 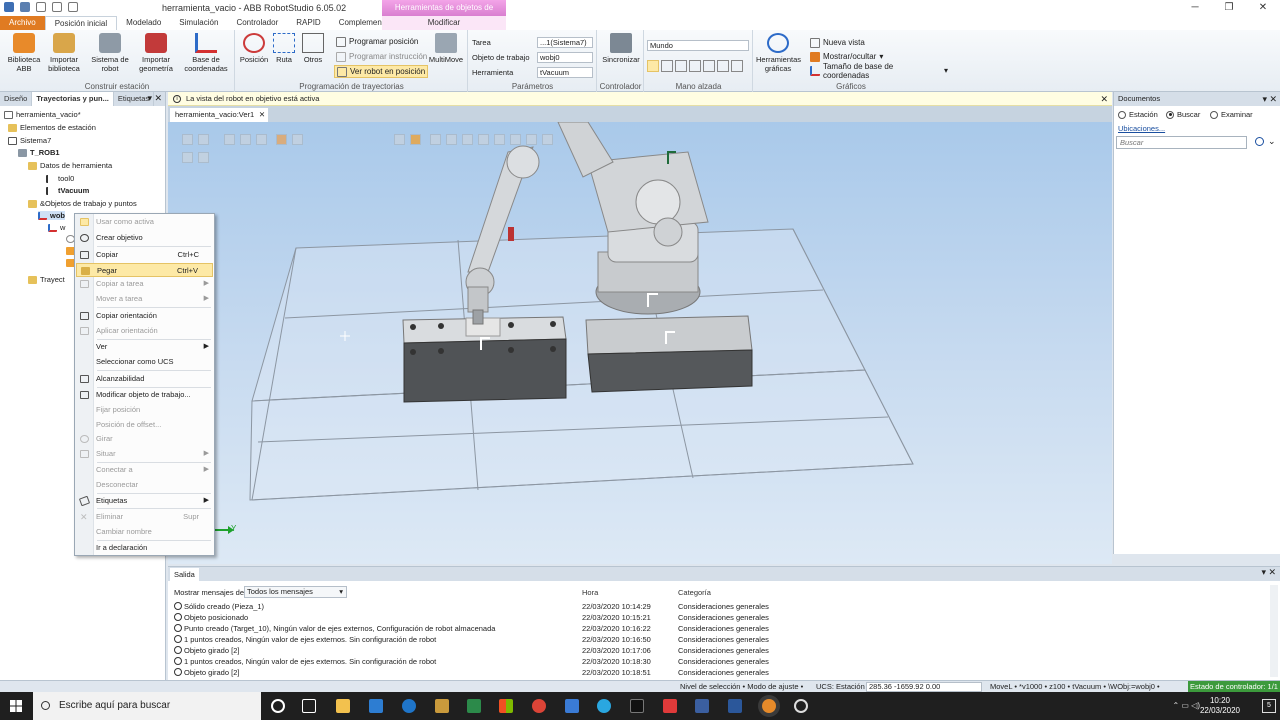 I want to click on tree-item-tool0: tool0, so click(x=60, y=178).